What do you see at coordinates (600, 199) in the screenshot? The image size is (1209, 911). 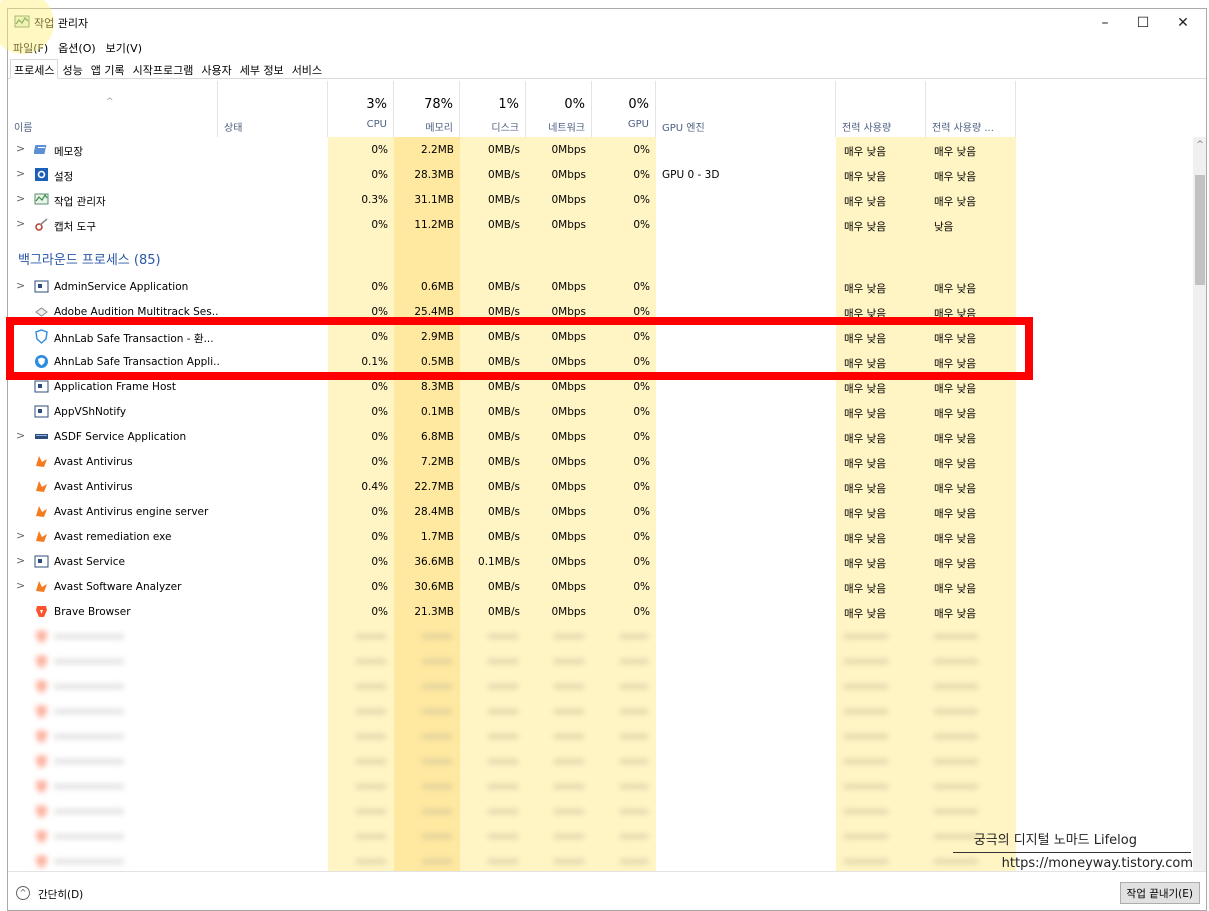 I see `app-row: > 작업 관리자 0.3% 31.1MB 0MB/s 0Mbps 0% 매우 낮음 매우 낮음` at bounding box center [600, 199].